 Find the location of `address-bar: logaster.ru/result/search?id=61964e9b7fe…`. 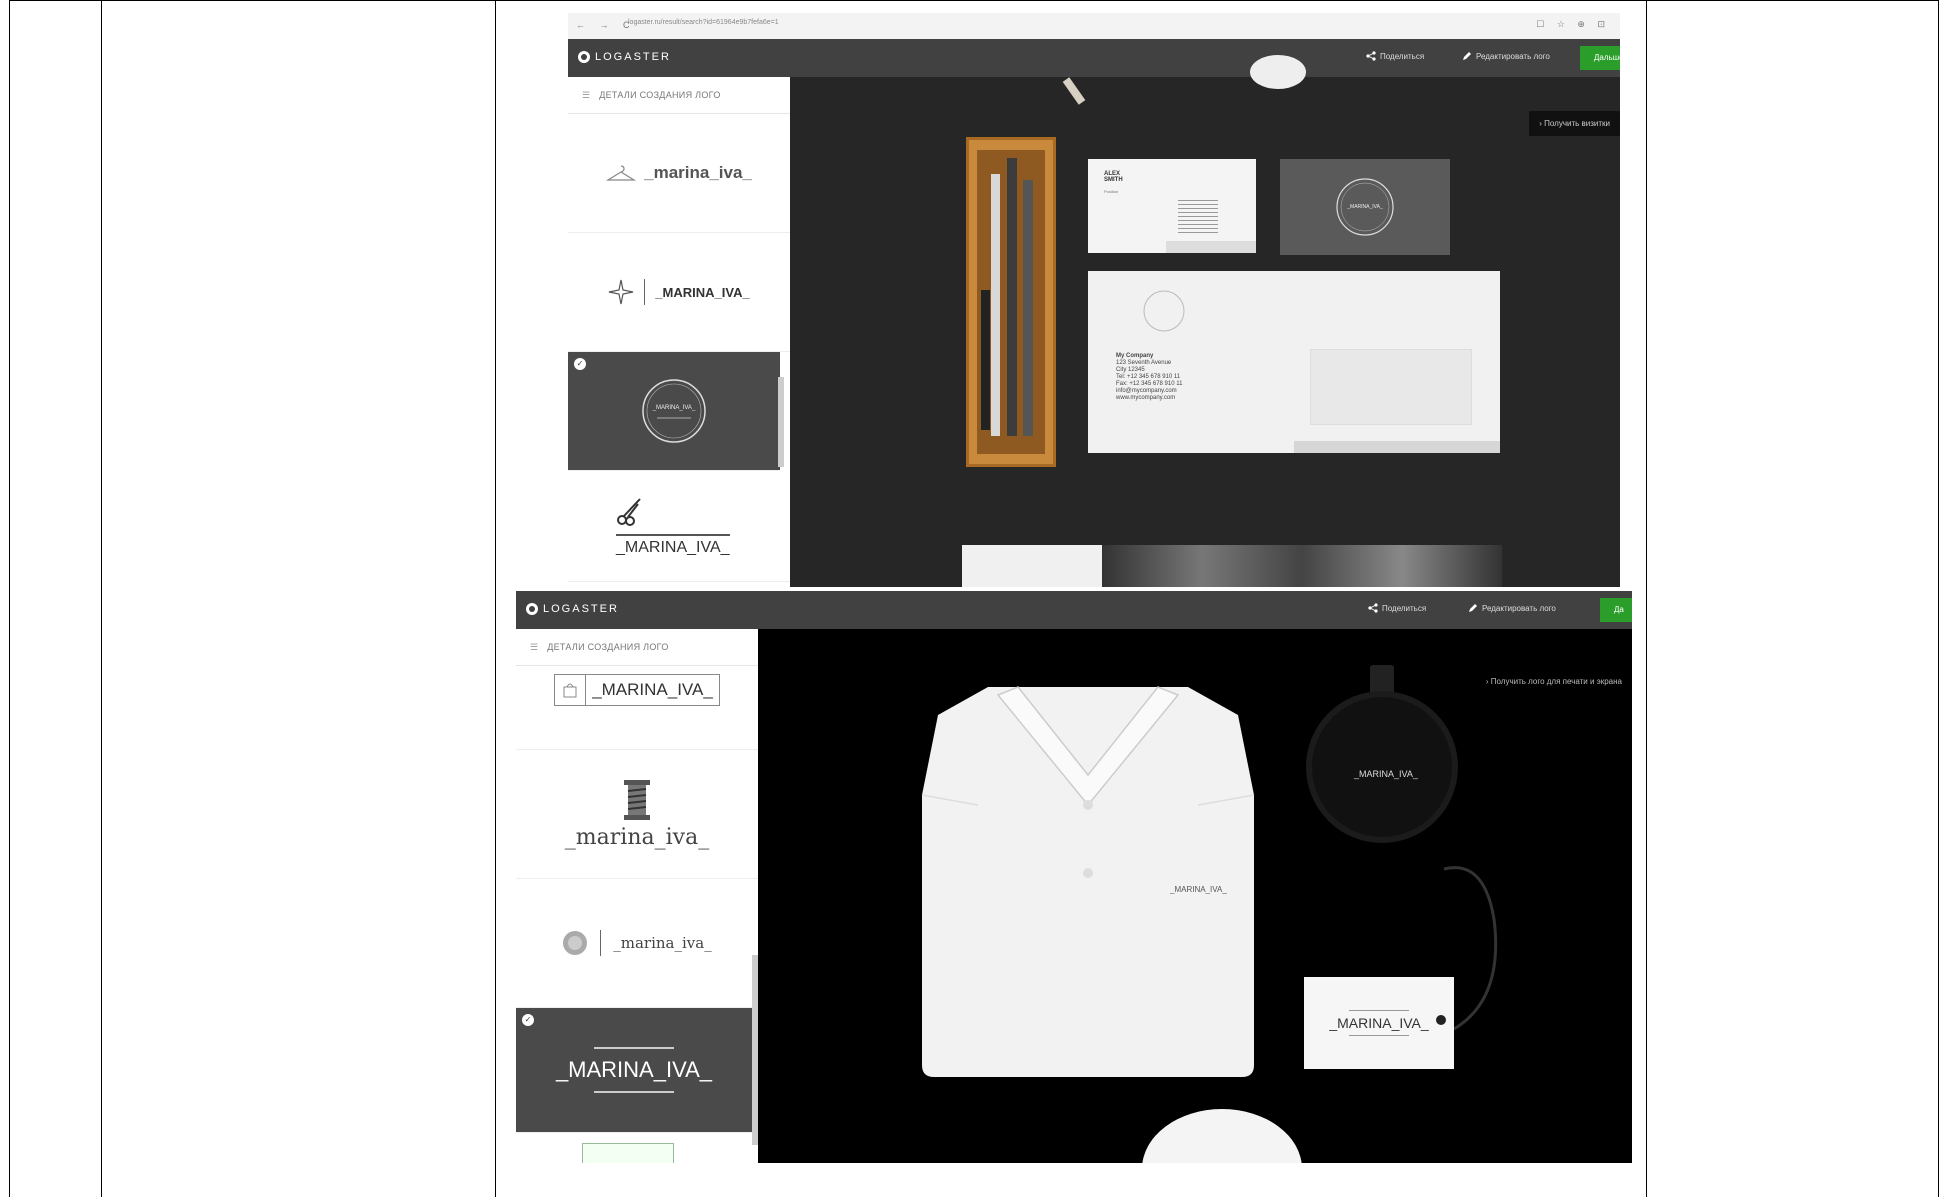

address-bar: logaster.ru/result/search?id=61964e9b7fe… is located at coordinates (703, 22).